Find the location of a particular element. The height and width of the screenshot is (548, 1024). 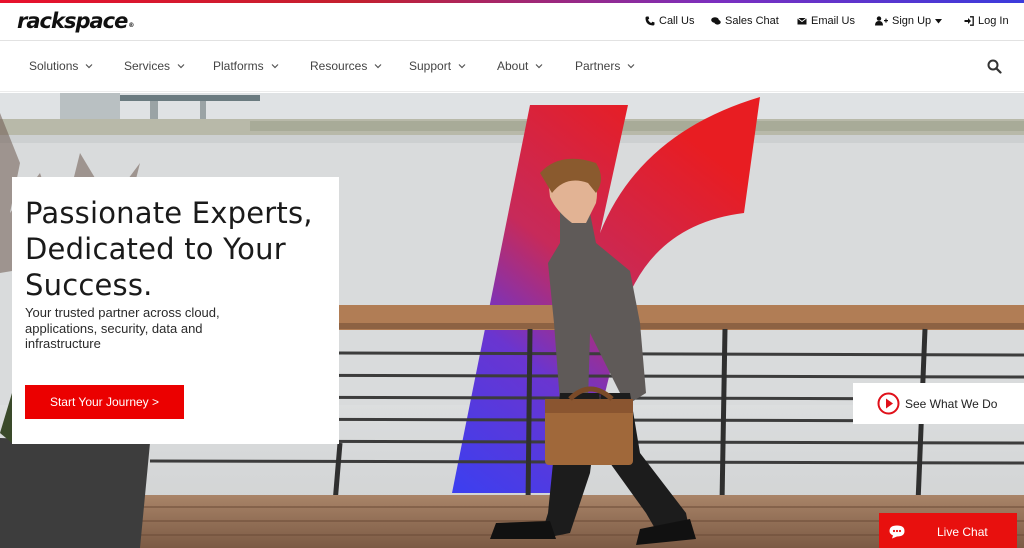

chat-bubble-icon is located at coordinates (897, 531).